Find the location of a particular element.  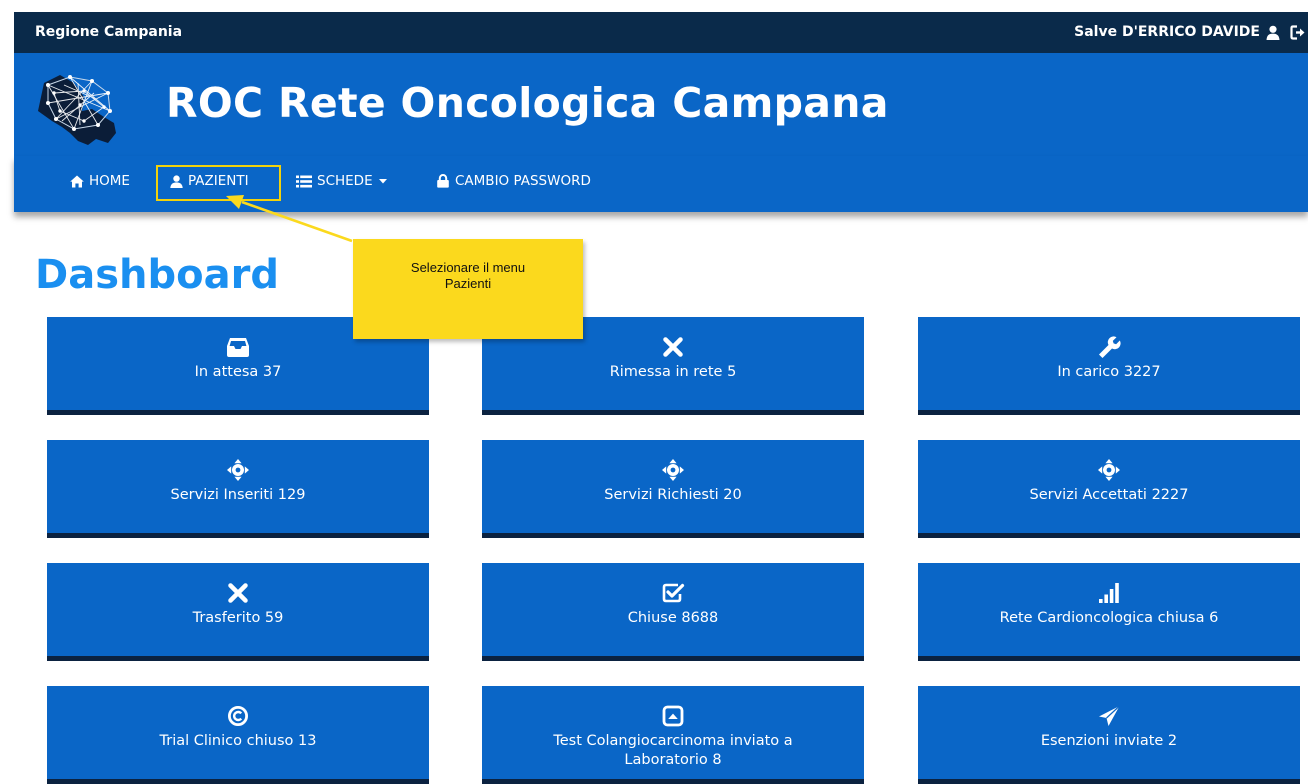

tile-label: Trial Clinico chiuso 13 is located at coordinates (238, 741).